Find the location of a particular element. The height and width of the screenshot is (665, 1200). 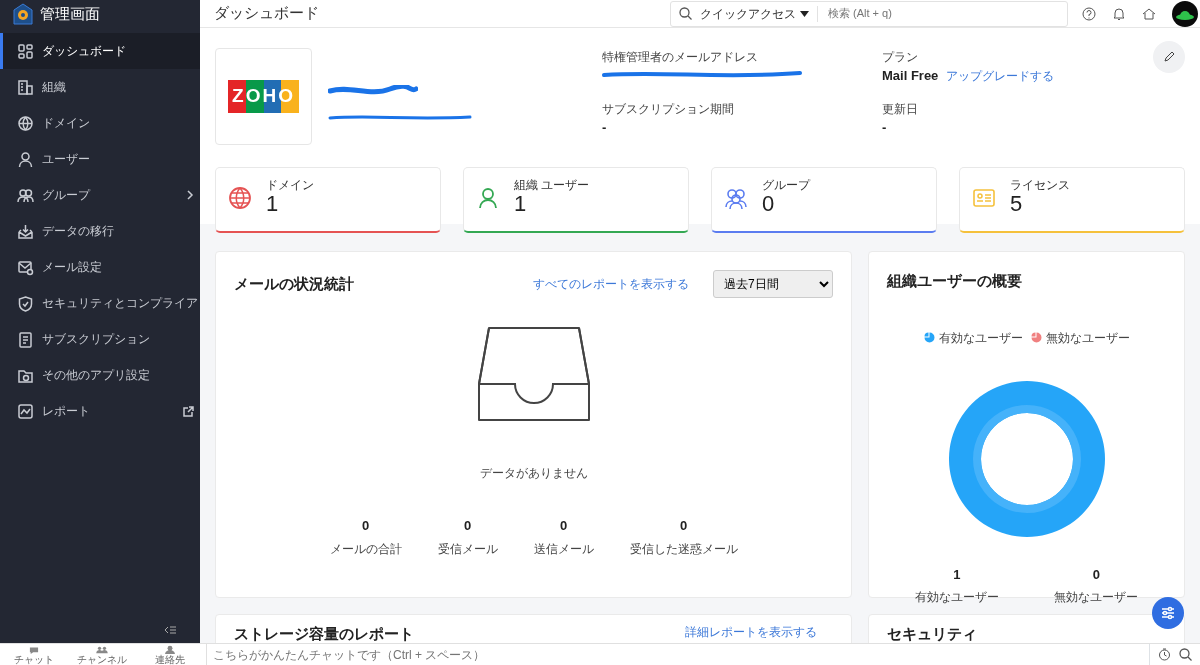

stat-value: 0 is located at coordinates (769, 204).